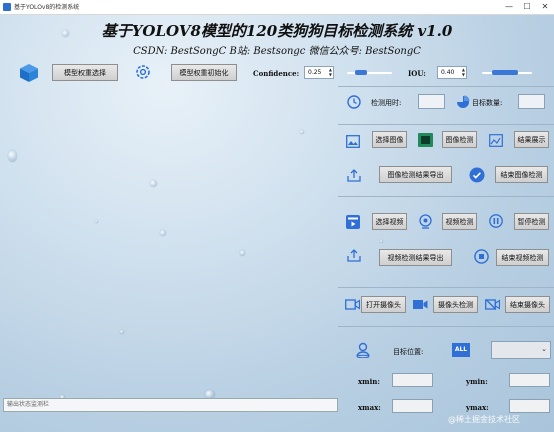 This screenshot has width=554, height=432. I want to click on check-circle-icon, so click(477, 175).